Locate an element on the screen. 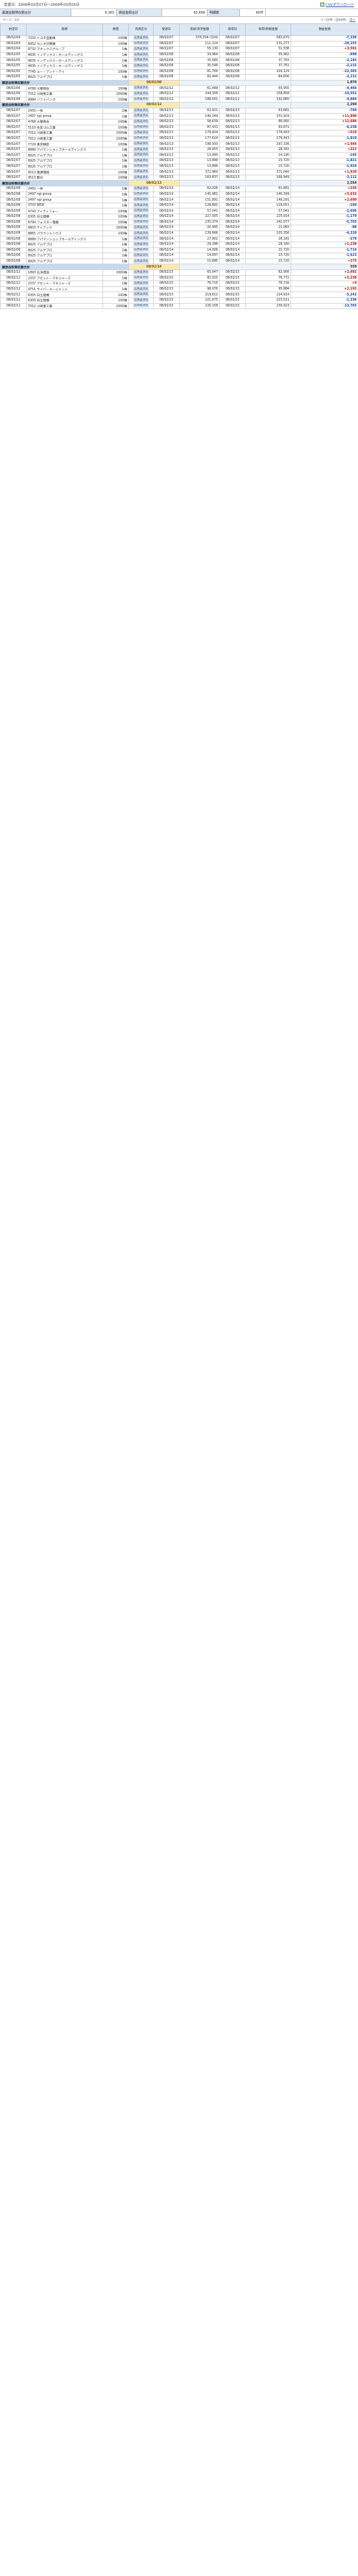 Image resolution: width=358 pixels, height=2576 pixels. security-name: 4743 アイティフォー is located at coordinates (64, 211).